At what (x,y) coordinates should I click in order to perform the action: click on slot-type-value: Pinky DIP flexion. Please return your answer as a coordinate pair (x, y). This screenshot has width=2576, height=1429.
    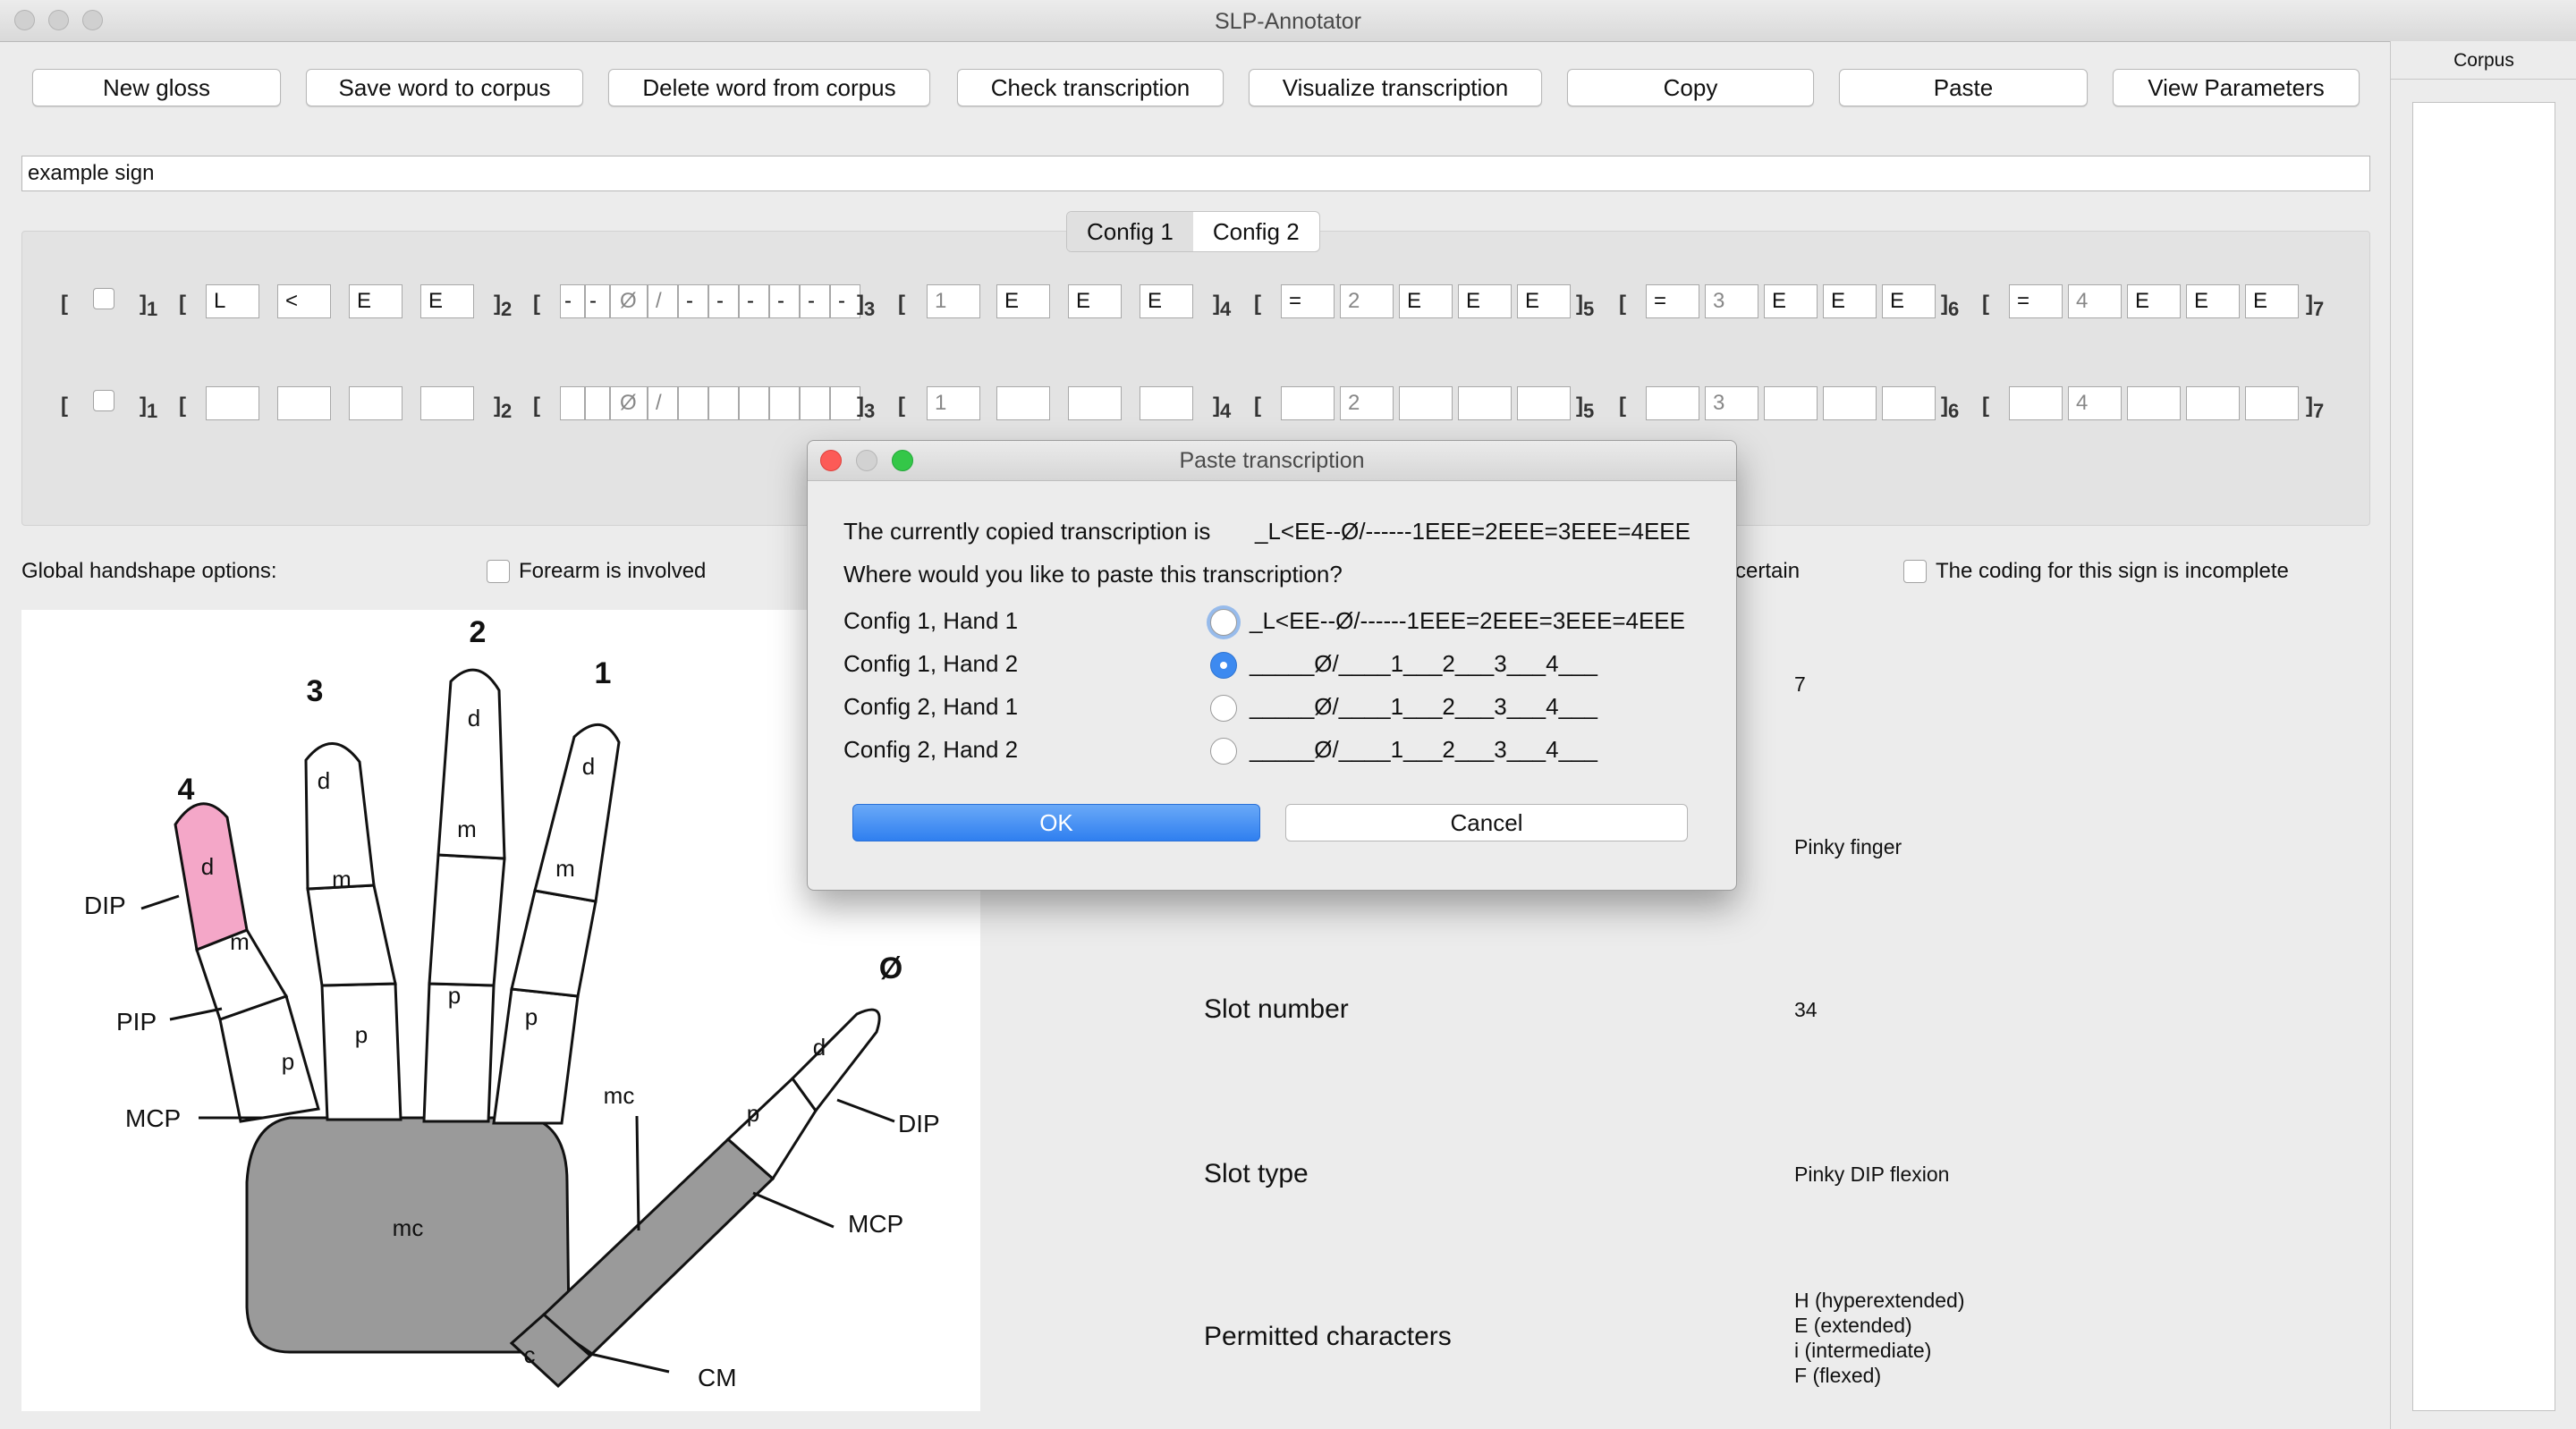
    Looking at the image, I should click on (1872, 1174).